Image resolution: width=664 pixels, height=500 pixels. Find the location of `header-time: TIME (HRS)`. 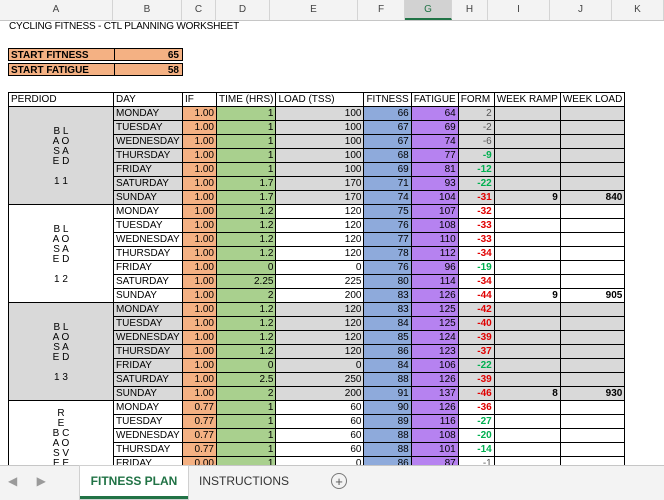

header-time: TIME (HRS) is located at coordinates (246, 99).